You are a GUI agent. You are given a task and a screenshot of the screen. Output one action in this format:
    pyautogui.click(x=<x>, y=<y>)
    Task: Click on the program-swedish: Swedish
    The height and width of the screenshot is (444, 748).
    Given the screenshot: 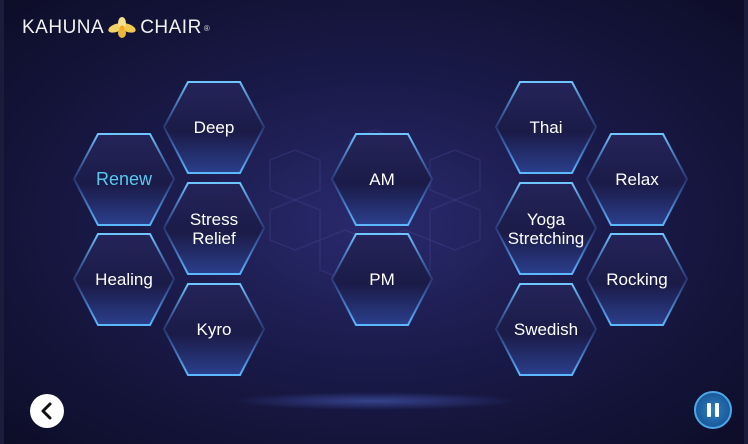 What is the action you would take?
    pyautogui.click(x=546, y=329)
    